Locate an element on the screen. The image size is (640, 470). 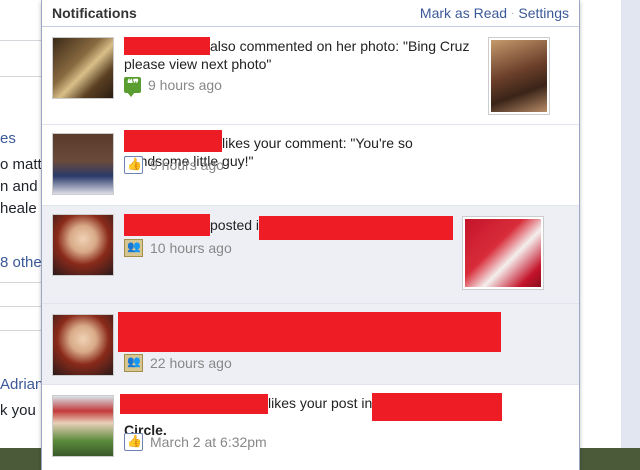
notification-text: posted i is located at coordinates (301, 227).